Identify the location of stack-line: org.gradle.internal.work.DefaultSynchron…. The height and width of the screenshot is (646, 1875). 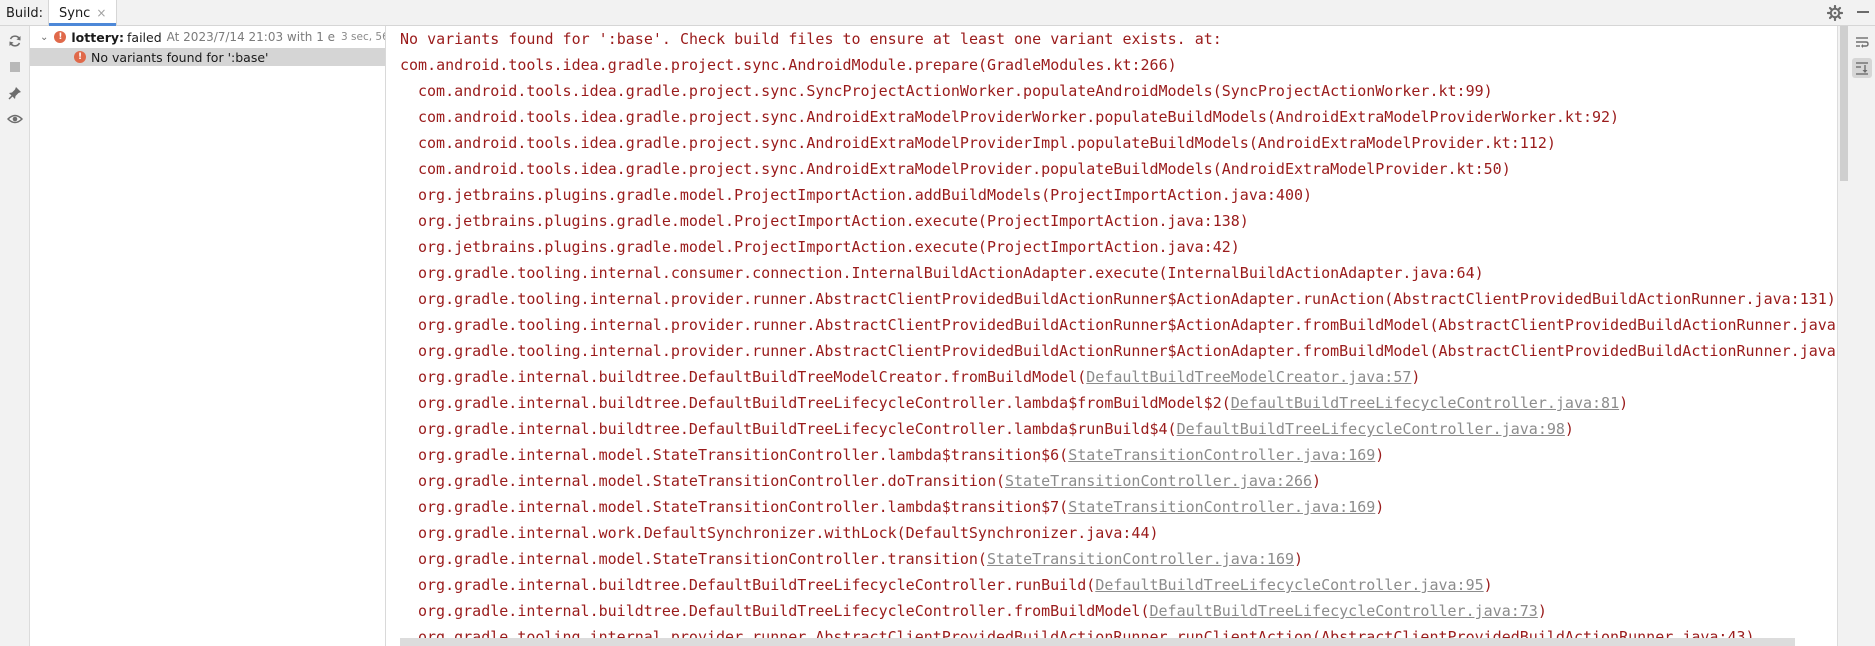
(788, 533).